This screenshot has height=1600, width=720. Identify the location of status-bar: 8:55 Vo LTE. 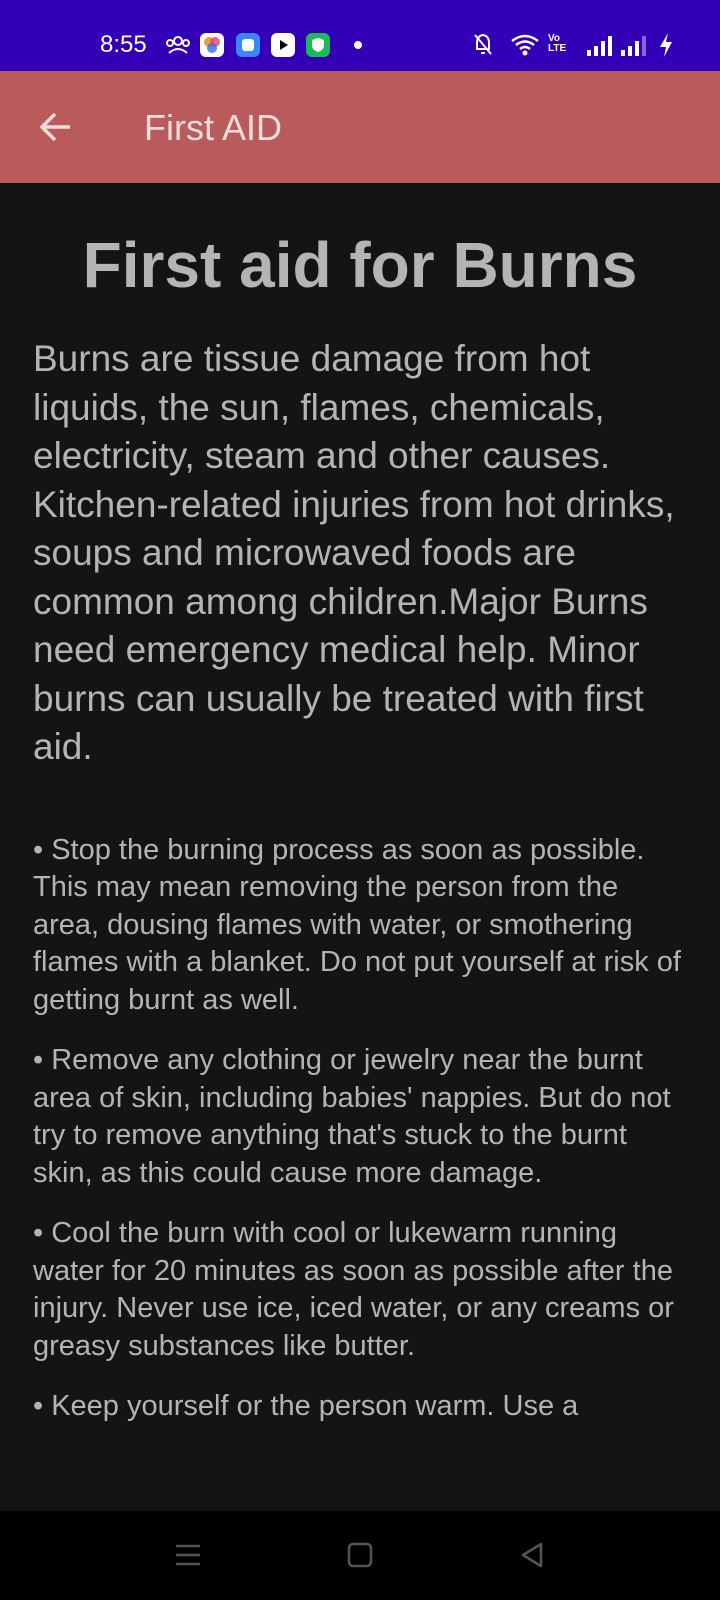
(360, 35).